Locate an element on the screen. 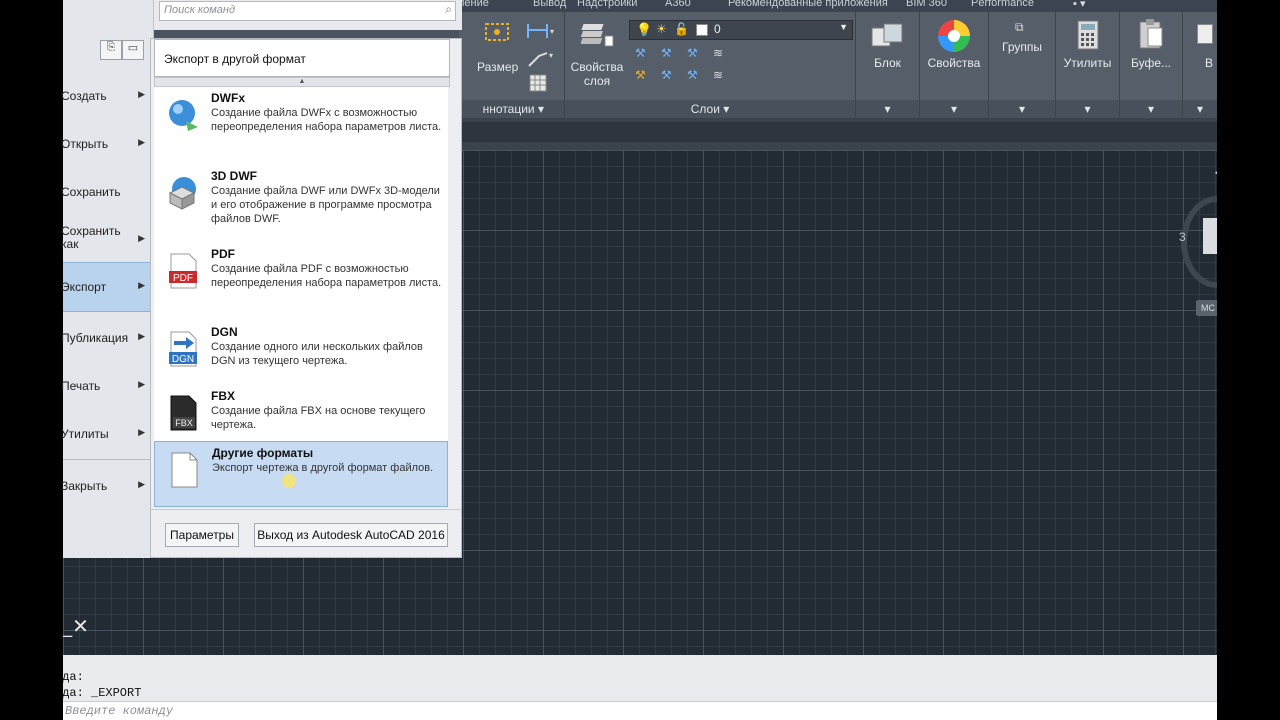 The height and width of the screenshot is (720, 1280). menu-item-open: Открыть ▶ is located at coordinates (107, 144).